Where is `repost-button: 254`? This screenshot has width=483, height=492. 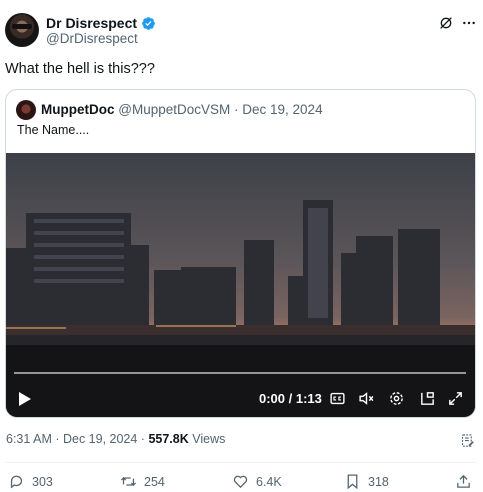 repost-button: 254 is located at coordinates (142, 481).